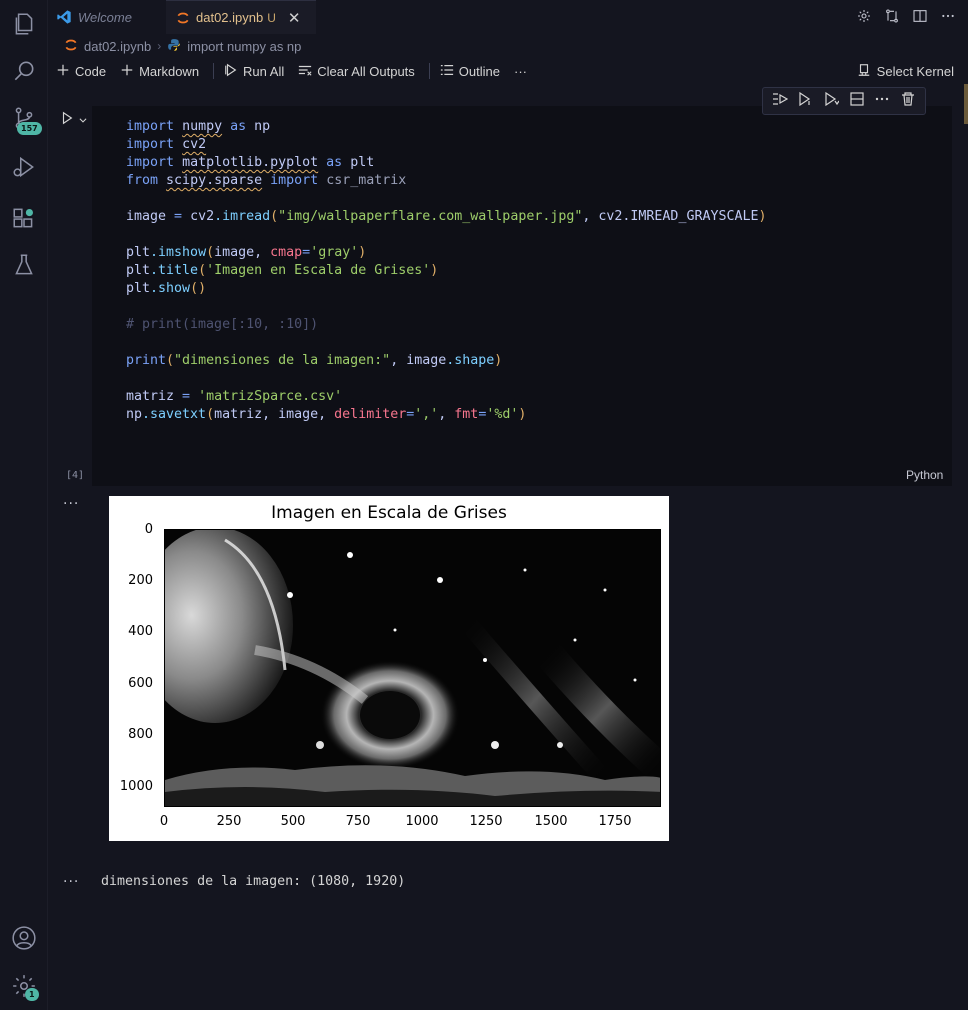 The image size is (968, 1010). I want to click on activity-bar: 157 1, so click(24, 505).